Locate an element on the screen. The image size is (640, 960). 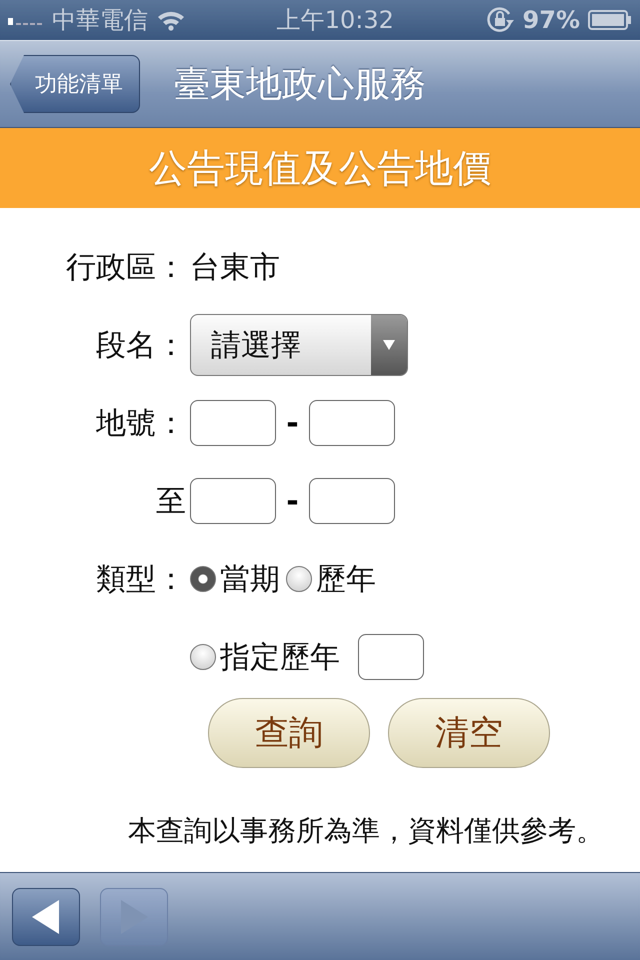
radio-label: 指定歷年 is located at coordinates (280, 657).